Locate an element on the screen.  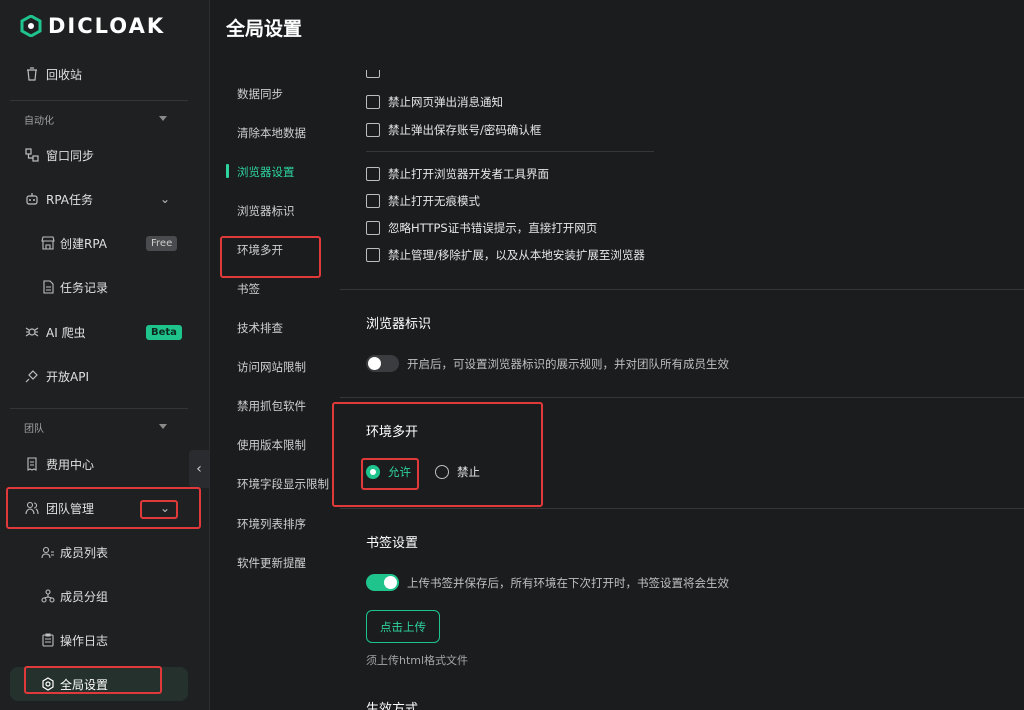
subnav-item: 书签 is located at coordinates (248, 289).